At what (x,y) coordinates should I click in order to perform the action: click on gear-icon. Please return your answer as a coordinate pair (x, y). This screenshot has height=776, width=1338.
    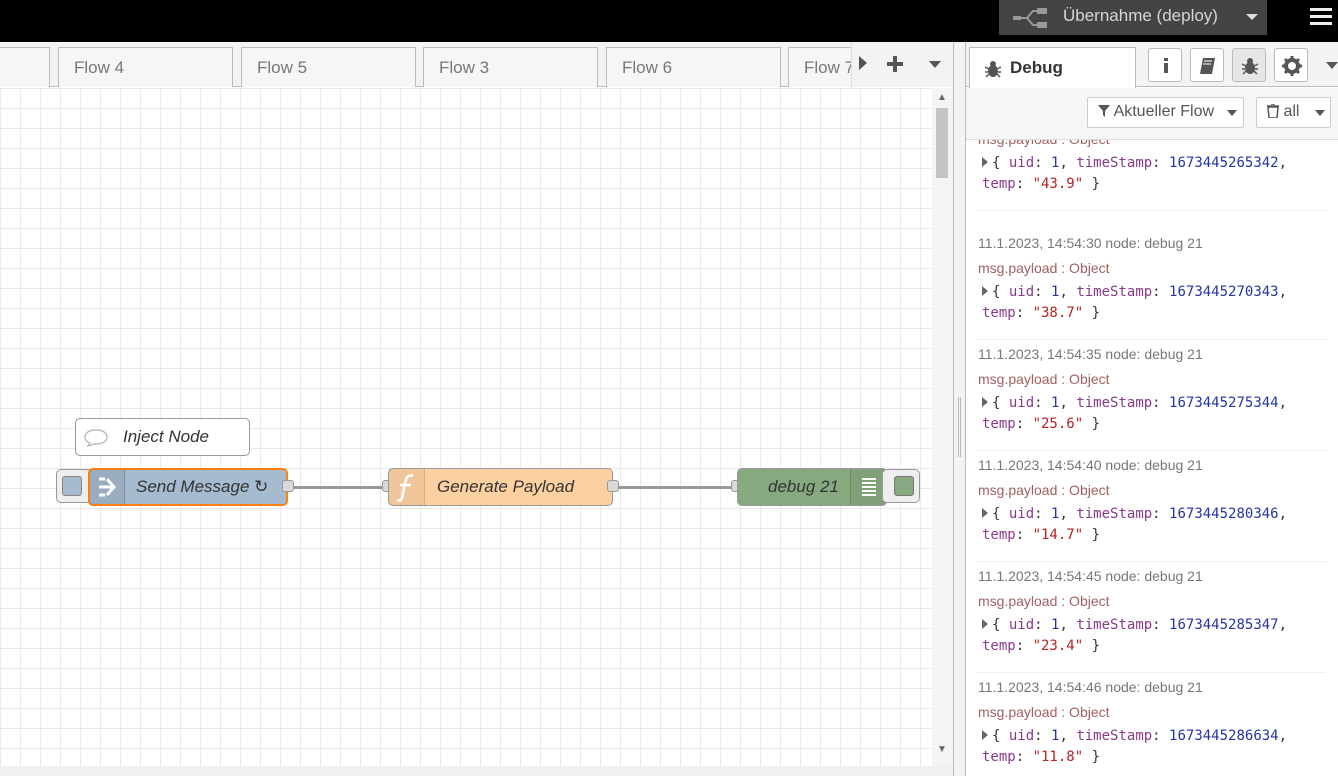
    Looking at the image, I should click on (1292, 66).